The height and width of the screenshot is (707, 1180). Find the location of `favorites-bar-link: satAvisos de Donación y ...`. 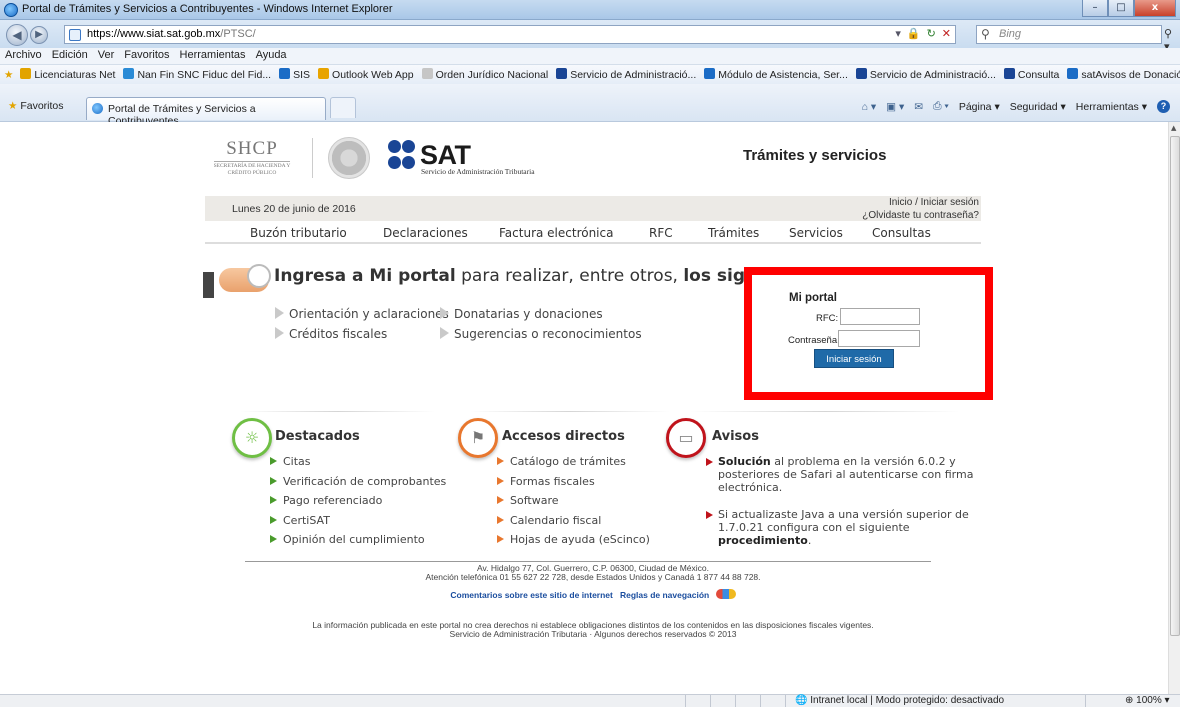

favorites-bar-link: satAvisos de Donación y ... is located at coordinates (1121, 73).